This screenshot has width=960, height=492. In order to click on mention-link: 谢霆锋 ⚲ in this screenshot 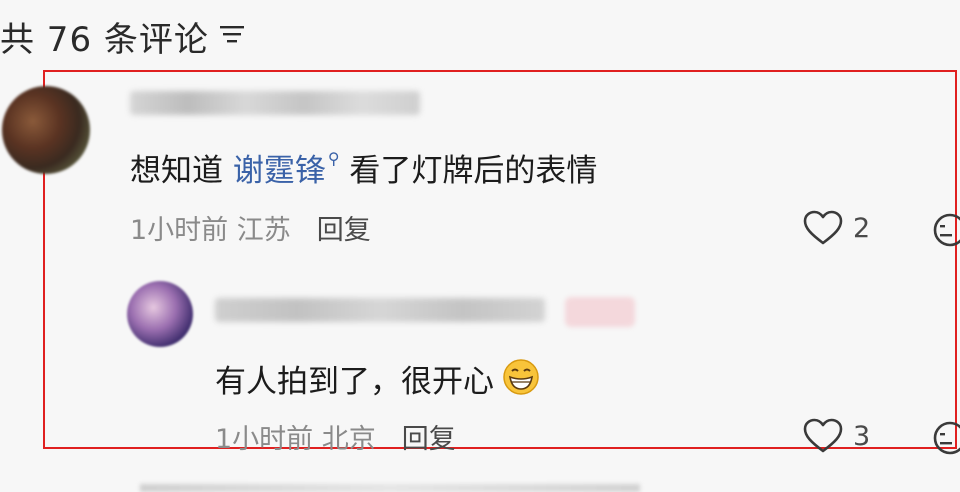, I will do `click(286, 169)`.